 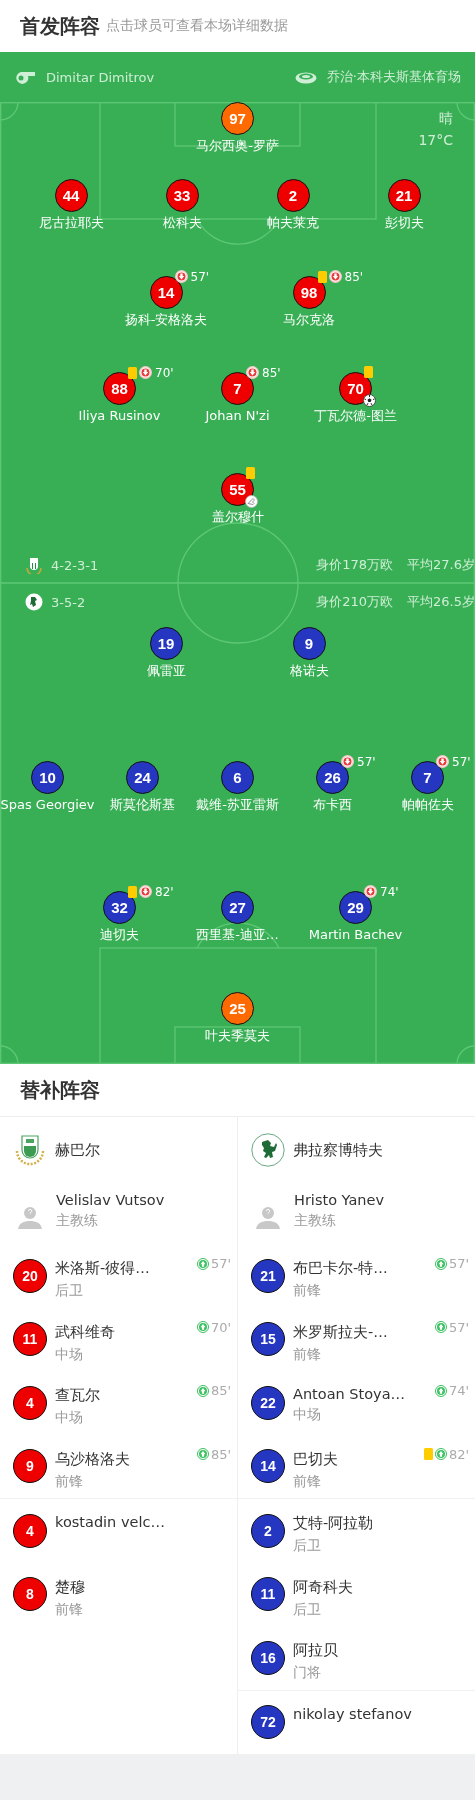 What do you see at coordinates (142, 777) in the screenshot?
I see `shirt-number: 24` at bounding box center [142, 777].